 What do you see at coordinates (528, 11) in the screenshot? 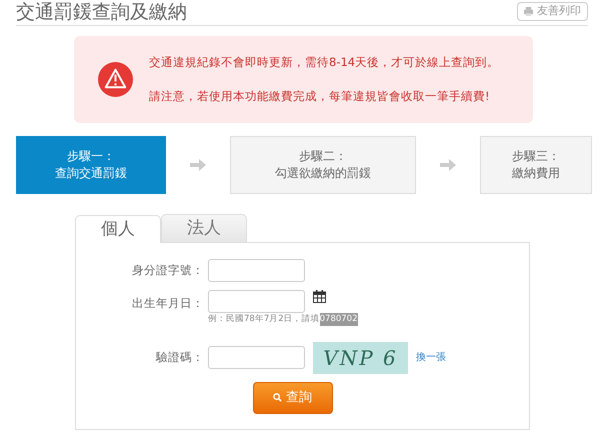
I see `printer-icon` at bounding box center [528, 11].